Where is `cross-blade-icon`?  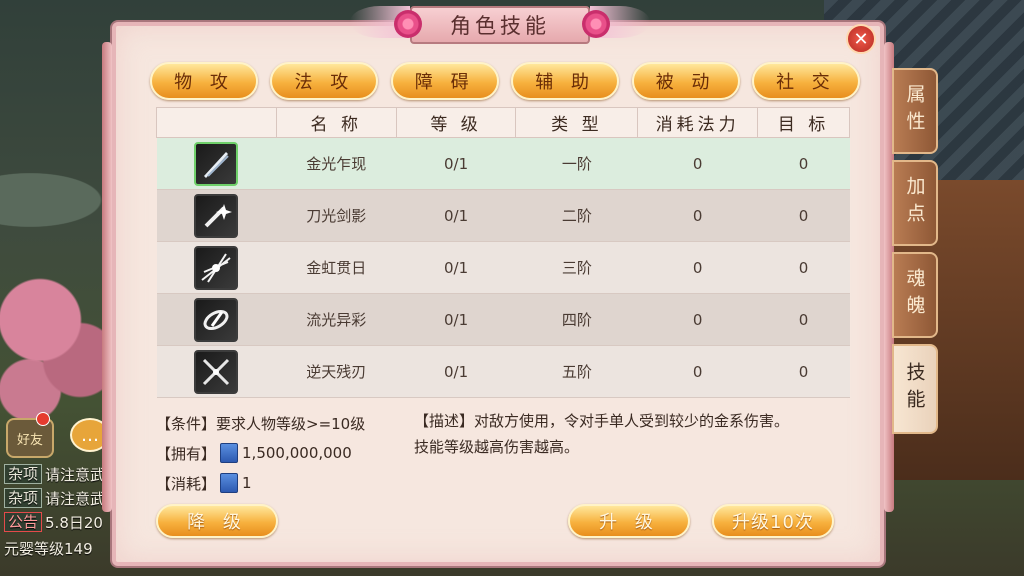
cross-blade-icon is located at coordinates (216, 371).